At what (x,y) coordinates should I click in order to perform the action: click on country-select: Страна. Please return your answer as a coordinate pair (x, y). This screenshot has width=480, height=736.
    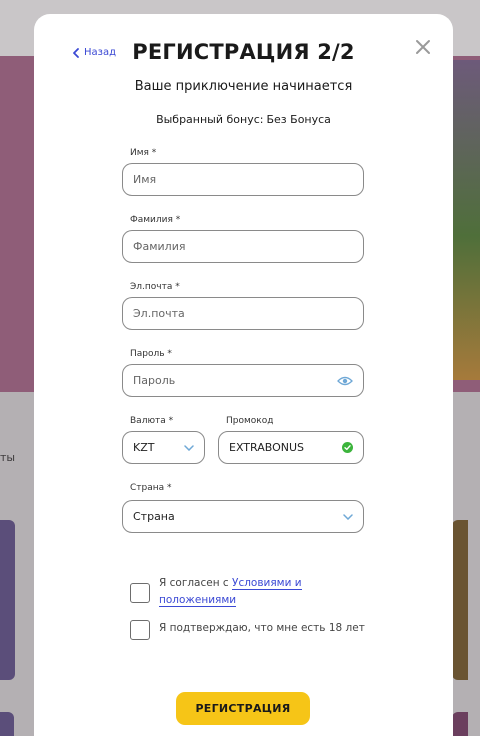
    Looking at the image, I should click on (243, 516).